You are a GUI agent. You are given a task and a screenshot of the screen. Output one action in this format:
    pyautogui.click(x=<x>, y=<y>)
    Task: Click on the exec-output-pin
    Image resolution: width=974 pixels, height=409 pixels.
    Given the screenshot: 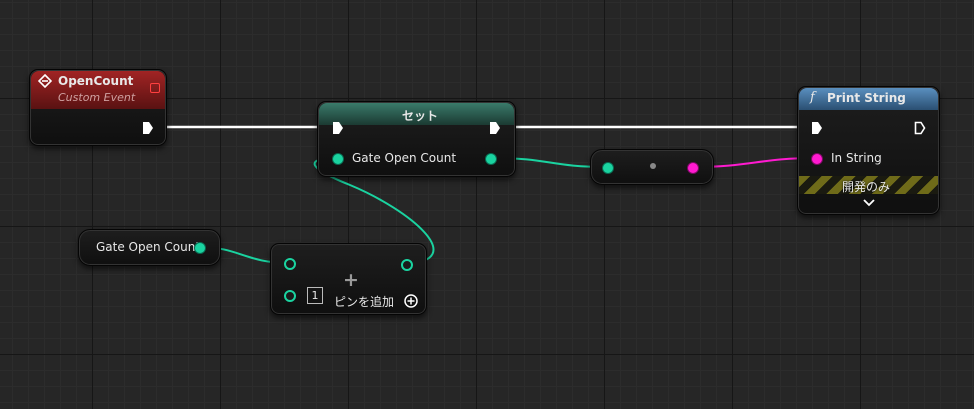 What is the action you would take?
    pyautogui.click(x=148, y=128)
    